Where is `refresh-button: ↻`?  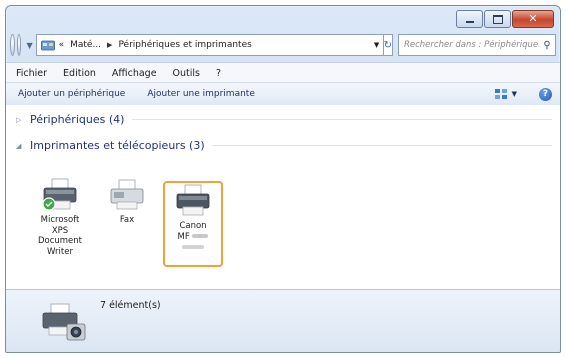
refresh-button: ↻ is located at coordinates (388, 45).